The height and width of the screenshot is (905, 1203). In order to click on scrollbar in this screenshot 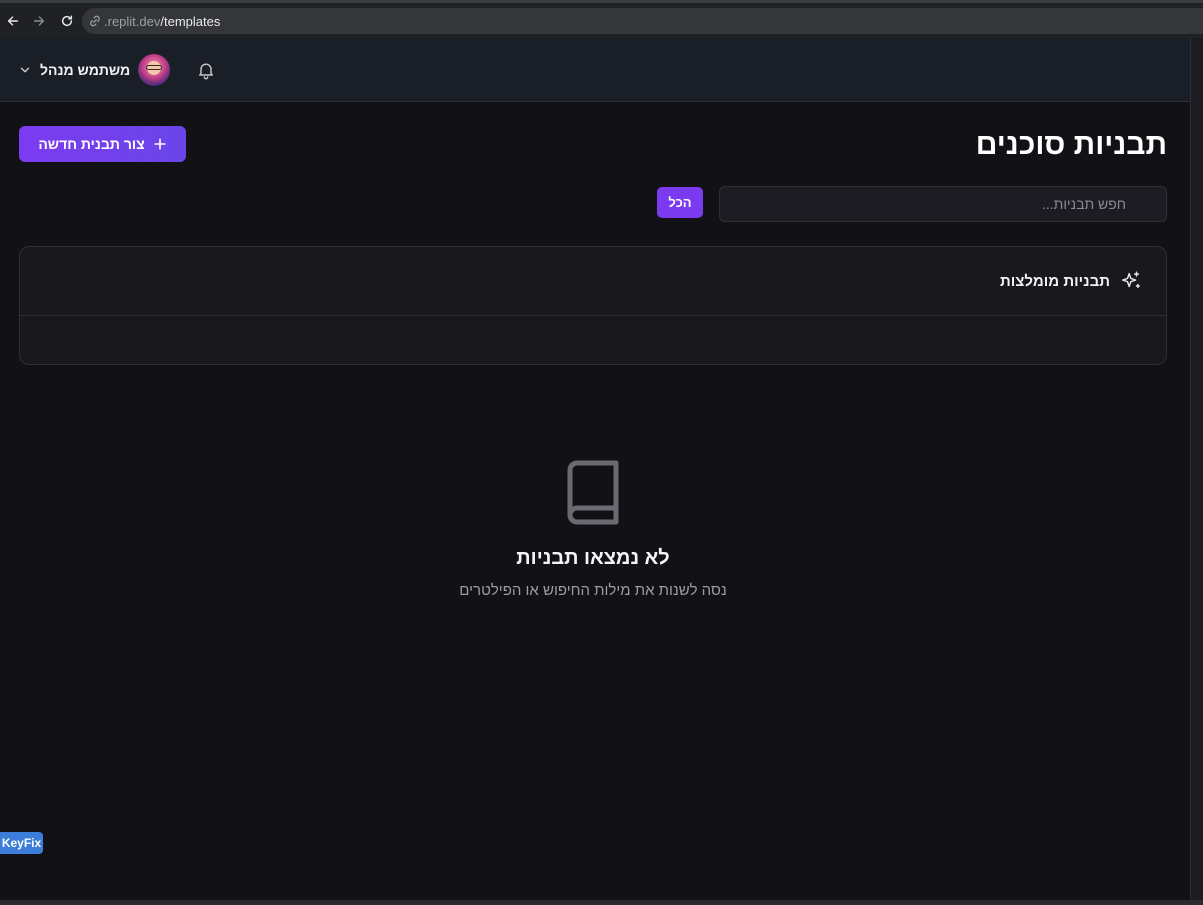, I will do `click(1196, 469)`.